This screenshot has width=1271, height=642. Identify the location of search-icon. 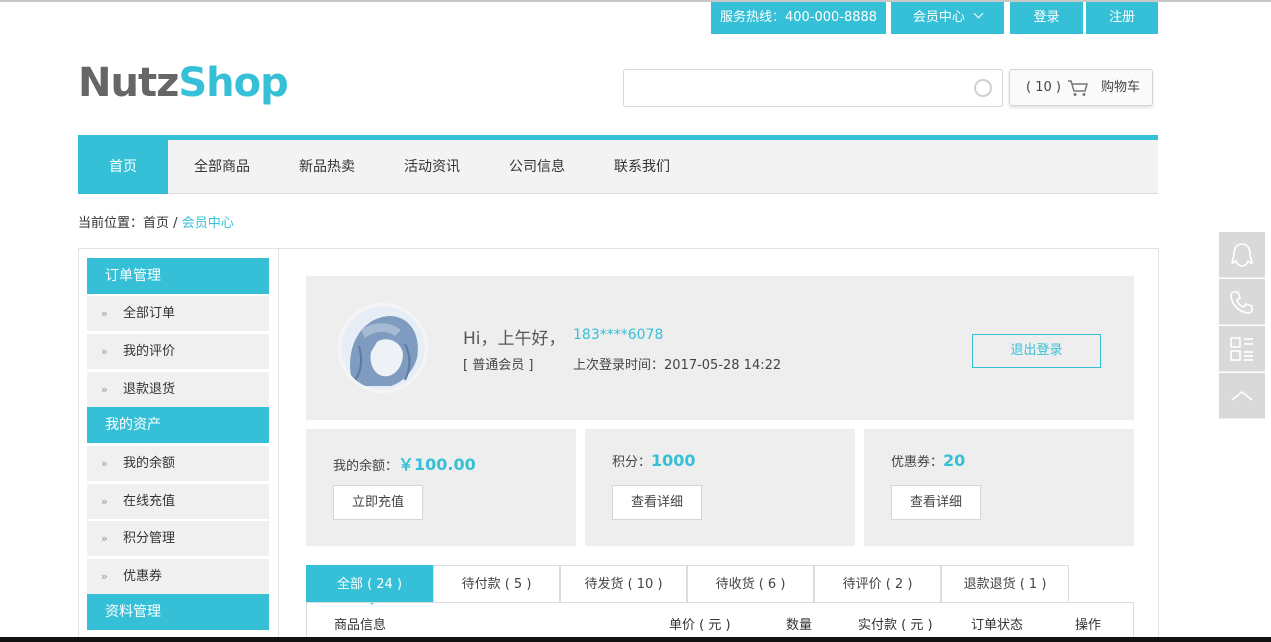
(983, 88).